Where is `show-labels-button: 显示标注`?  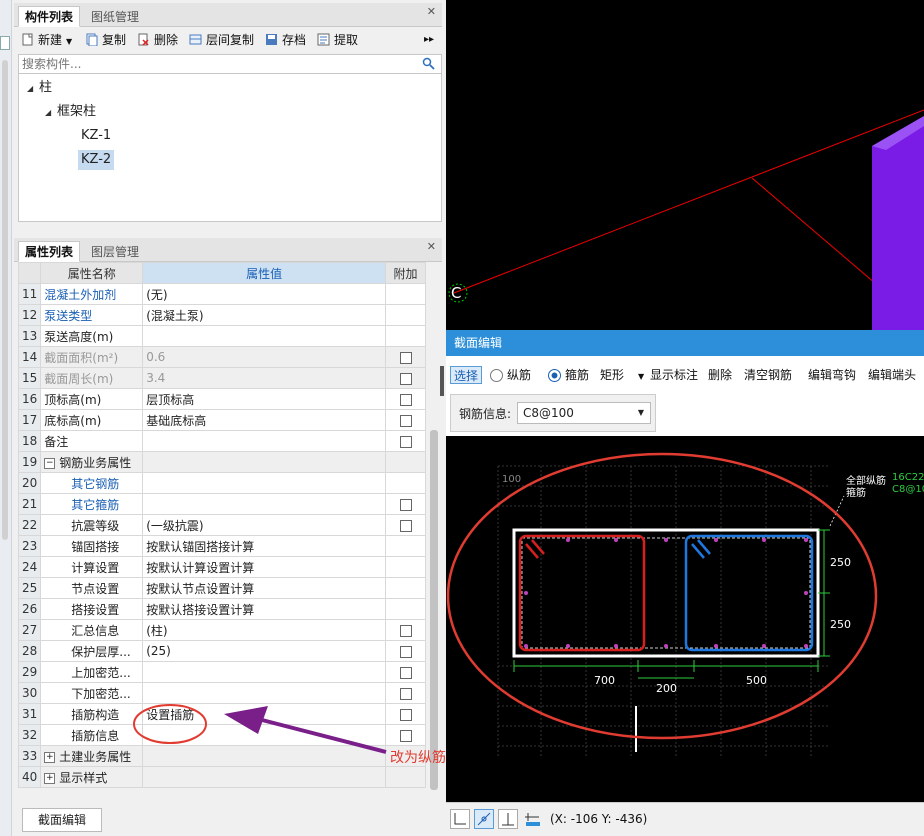 show-labels-button: 显示标注 is located at coordinates (674, 375).